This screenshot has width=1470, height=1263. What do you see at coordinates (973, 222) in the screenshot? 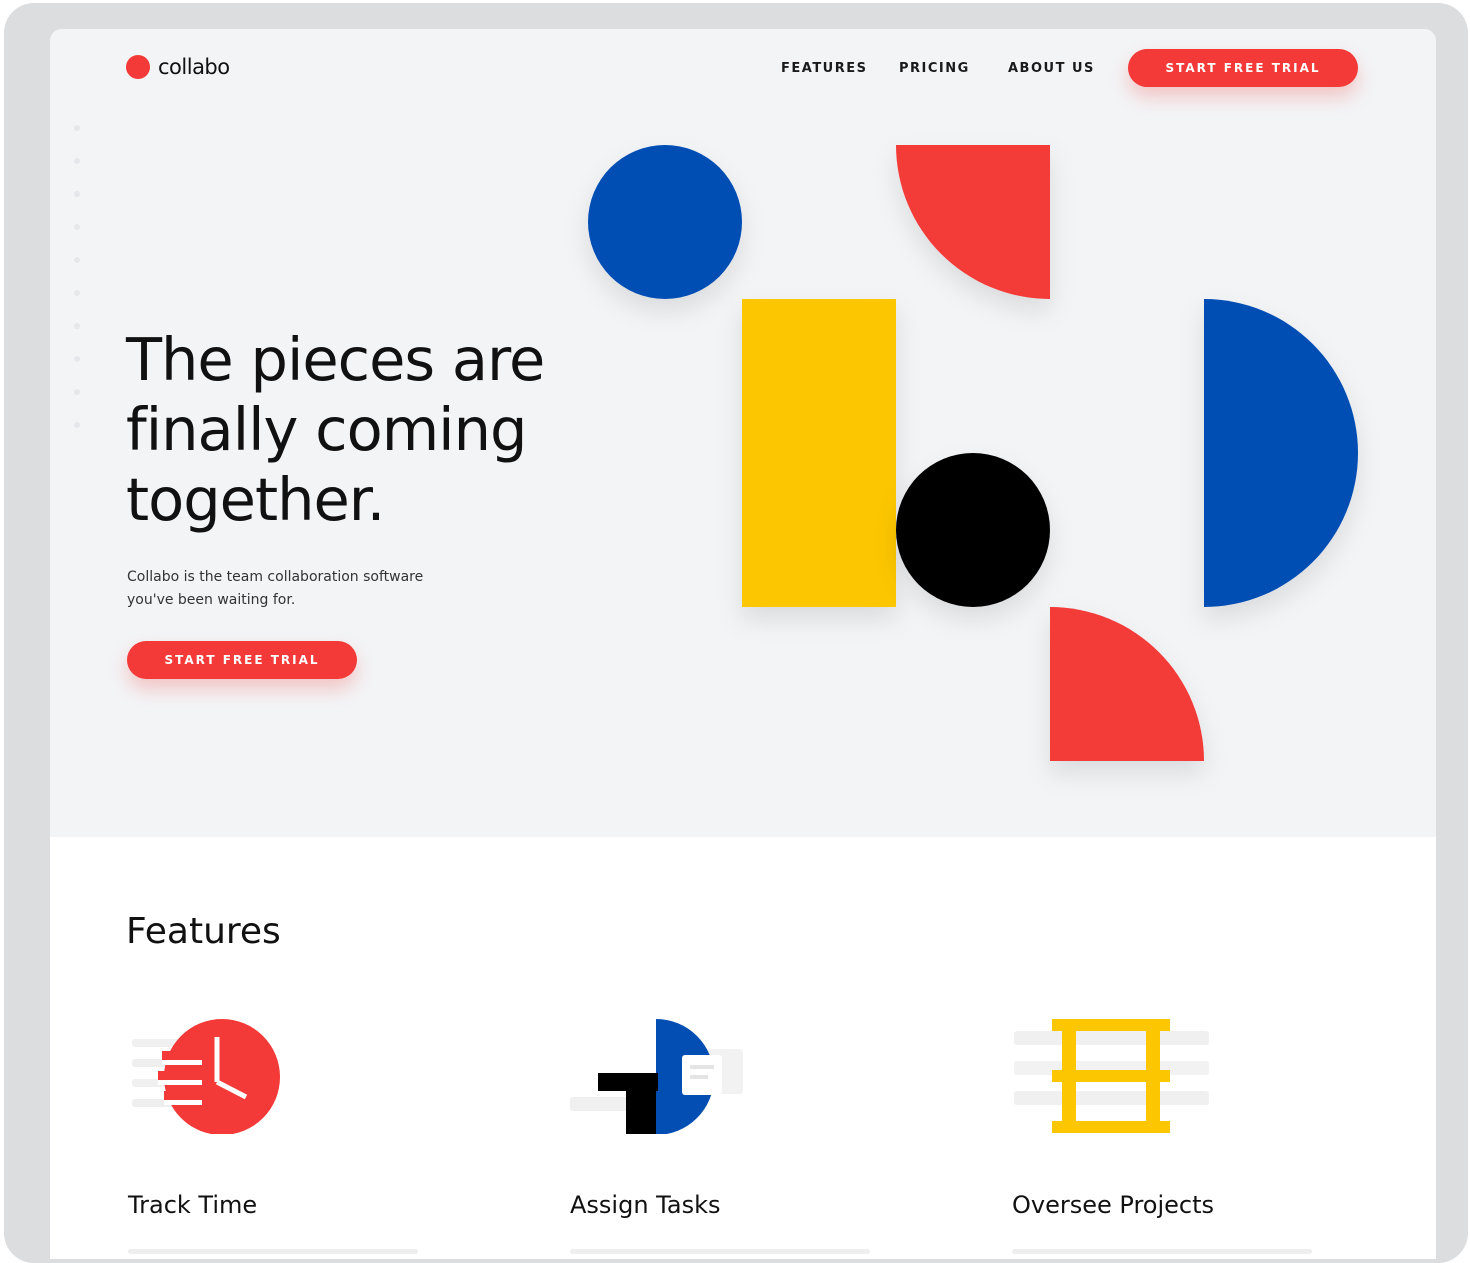
I see `red-quarter-shape-top` at bounding box center [973, 222].